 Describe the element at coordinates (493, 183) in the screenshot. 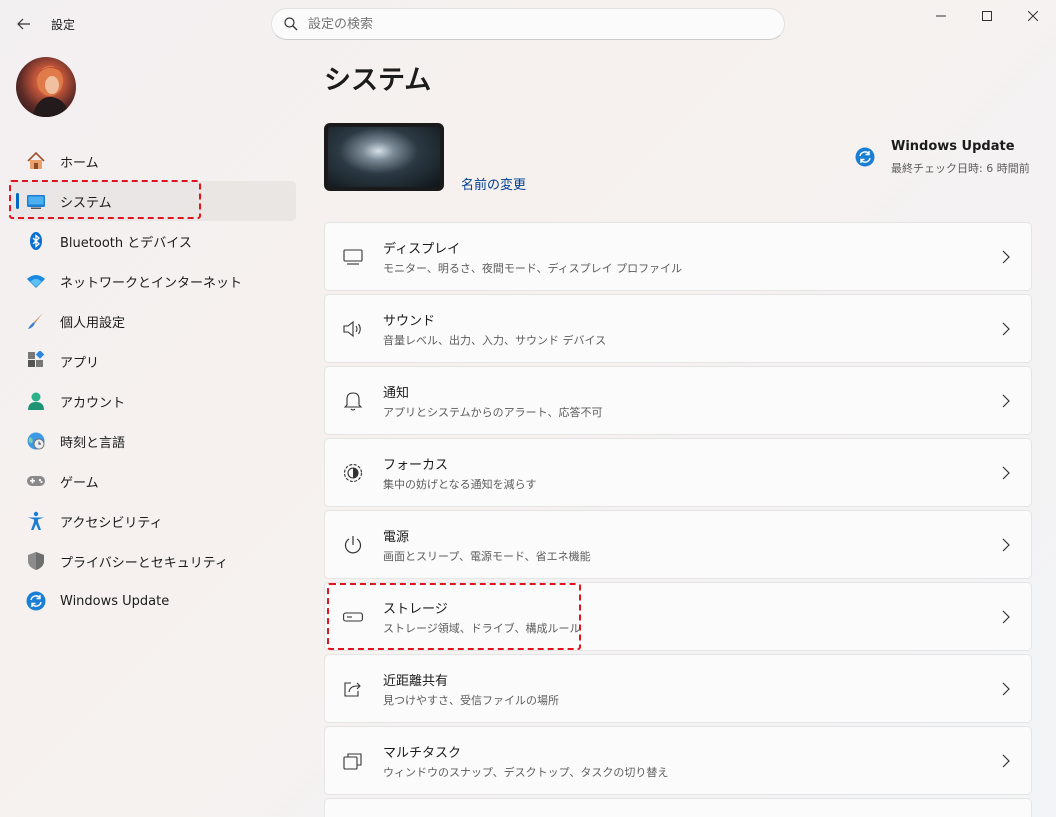

I see `rename-device-link: 名前の変更` at that location.